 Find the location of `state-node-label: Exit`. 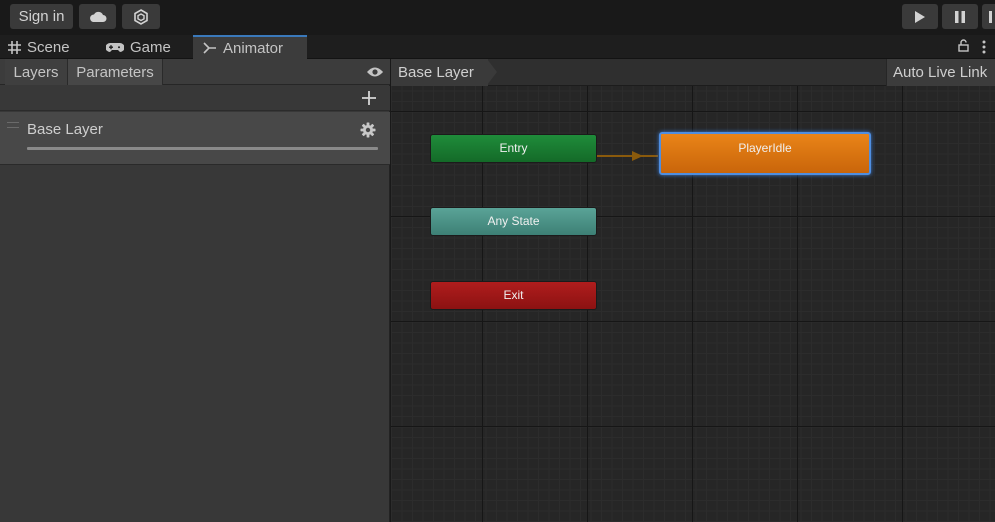

state-node-label: Exit is located at coordinates (513, 295).